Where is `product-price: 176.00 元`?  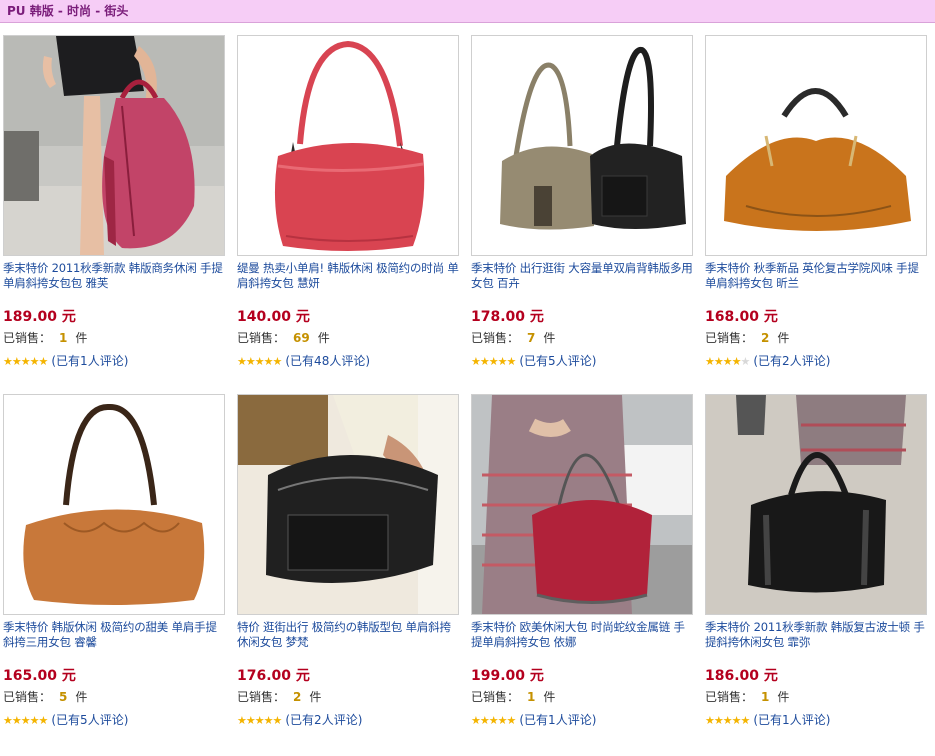 product-price: 176.00 元 is located at coordinates (273, 676).